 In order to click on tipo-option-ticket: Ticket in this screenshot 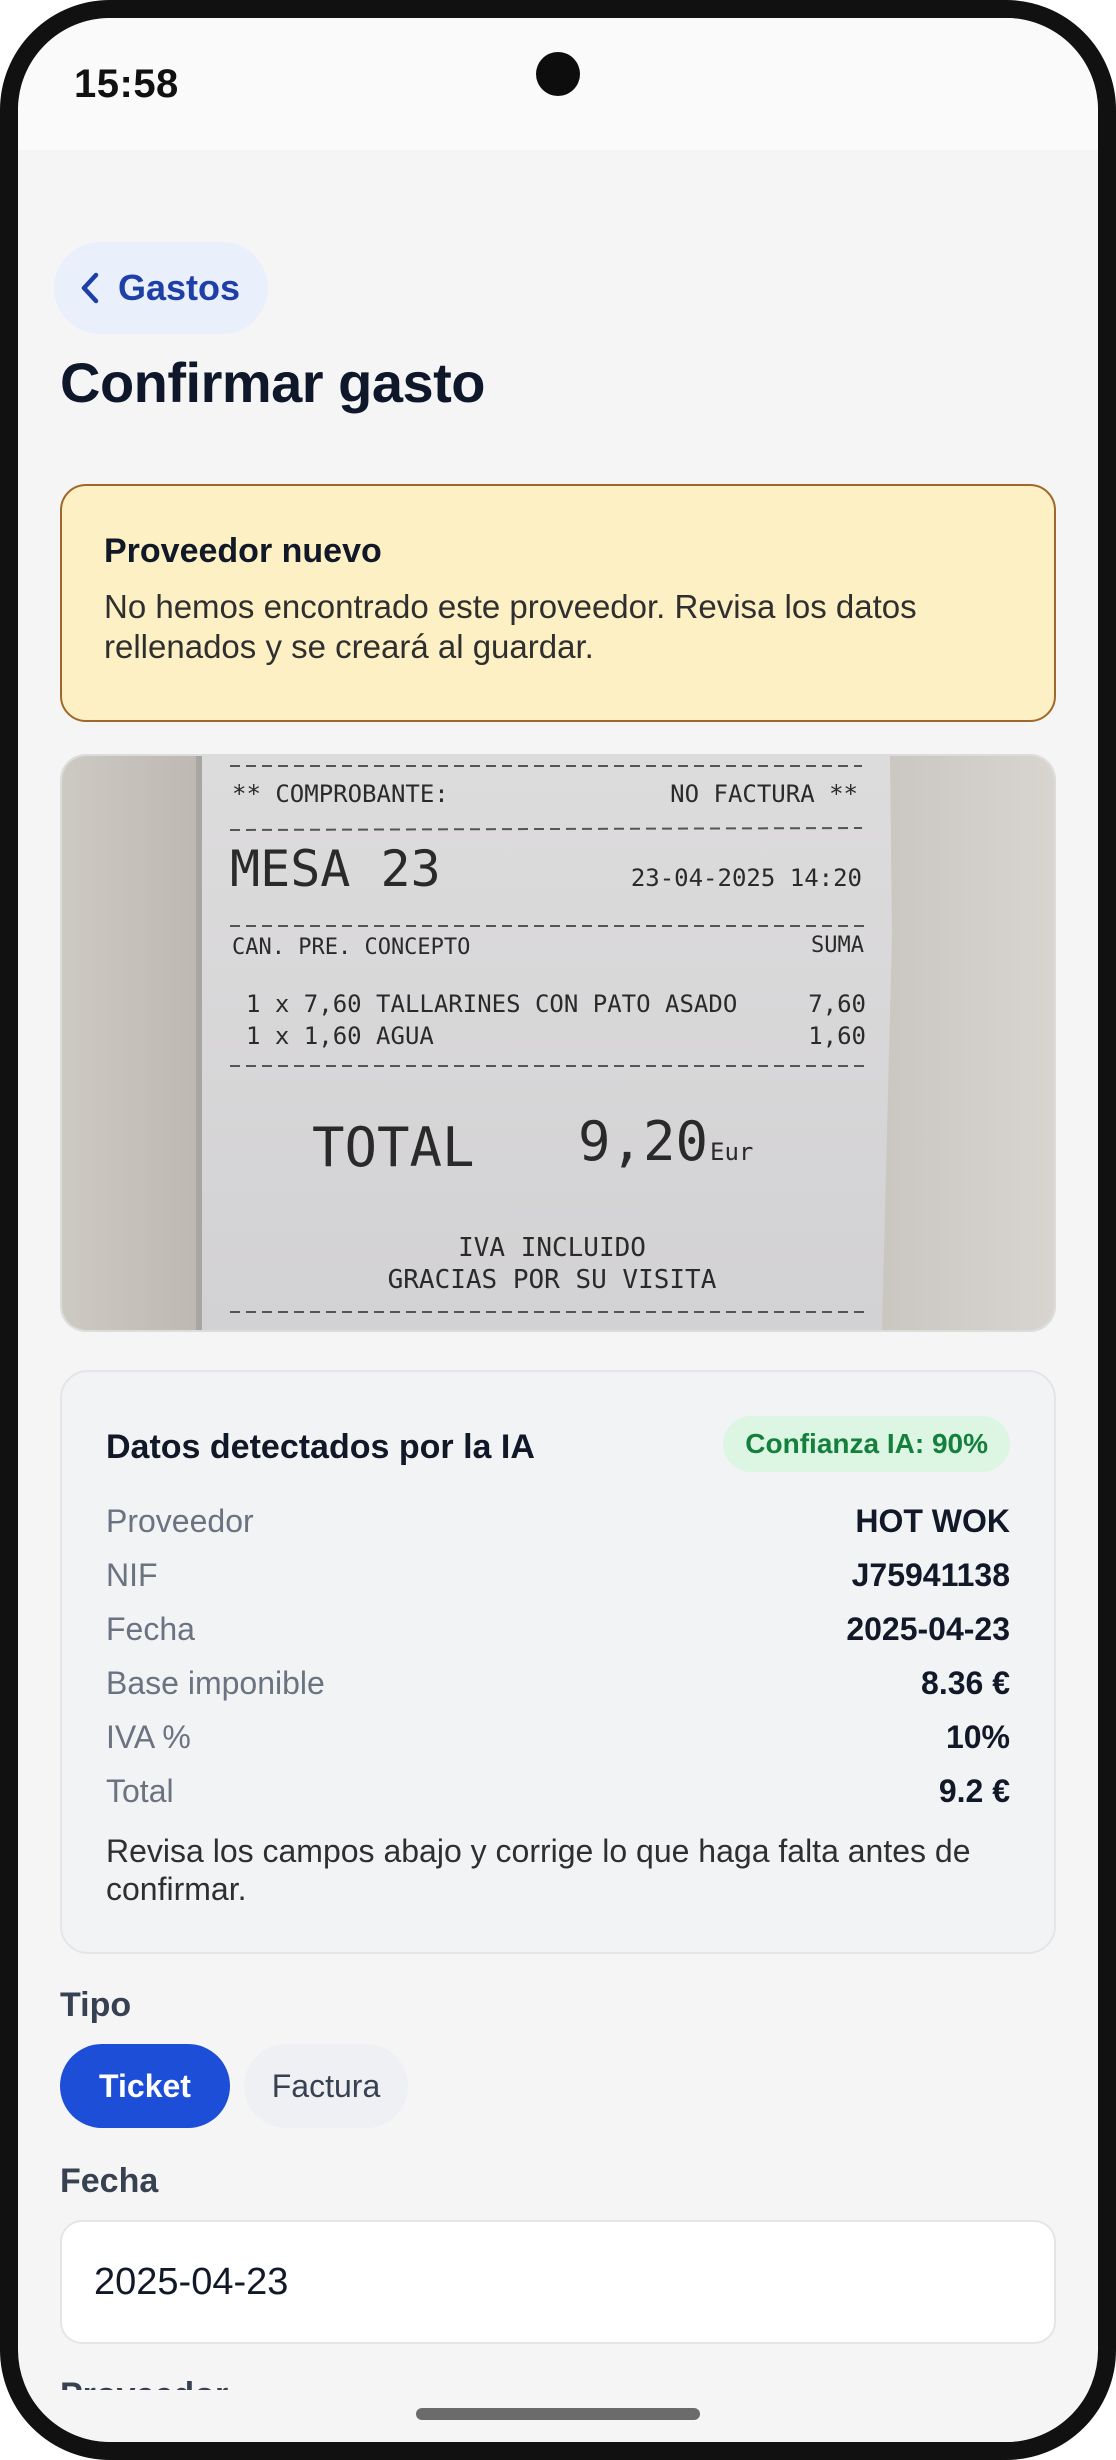, I will do `click(145, 2086)`.